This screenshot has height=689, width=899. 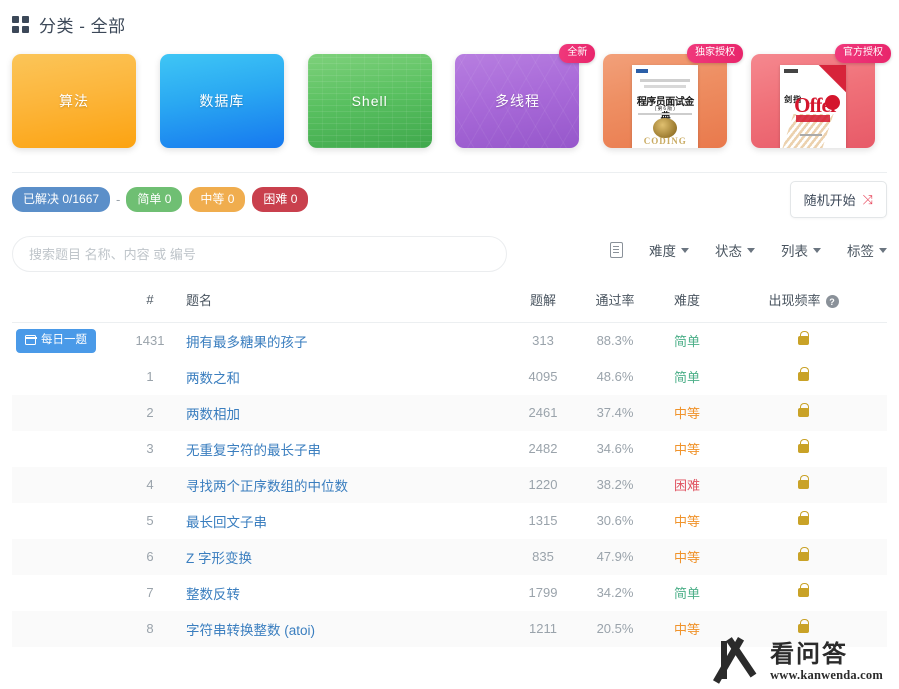 I want to click on search-input, so click(x=259, y=254).